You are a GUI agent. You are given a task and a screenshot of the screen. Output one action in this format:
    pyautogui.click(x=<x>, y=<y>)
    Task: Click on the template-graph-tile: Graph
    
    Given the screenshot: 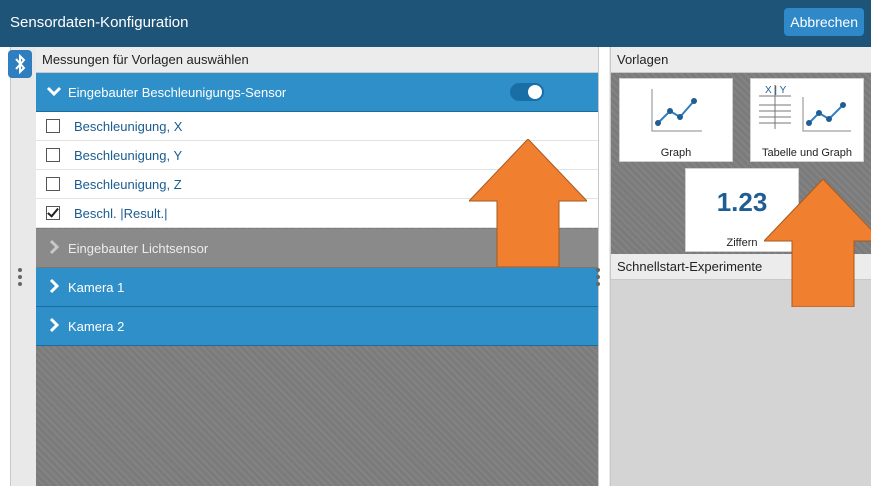 What is the action you would take?
    pyautogui.click(x=676, y=120)
    